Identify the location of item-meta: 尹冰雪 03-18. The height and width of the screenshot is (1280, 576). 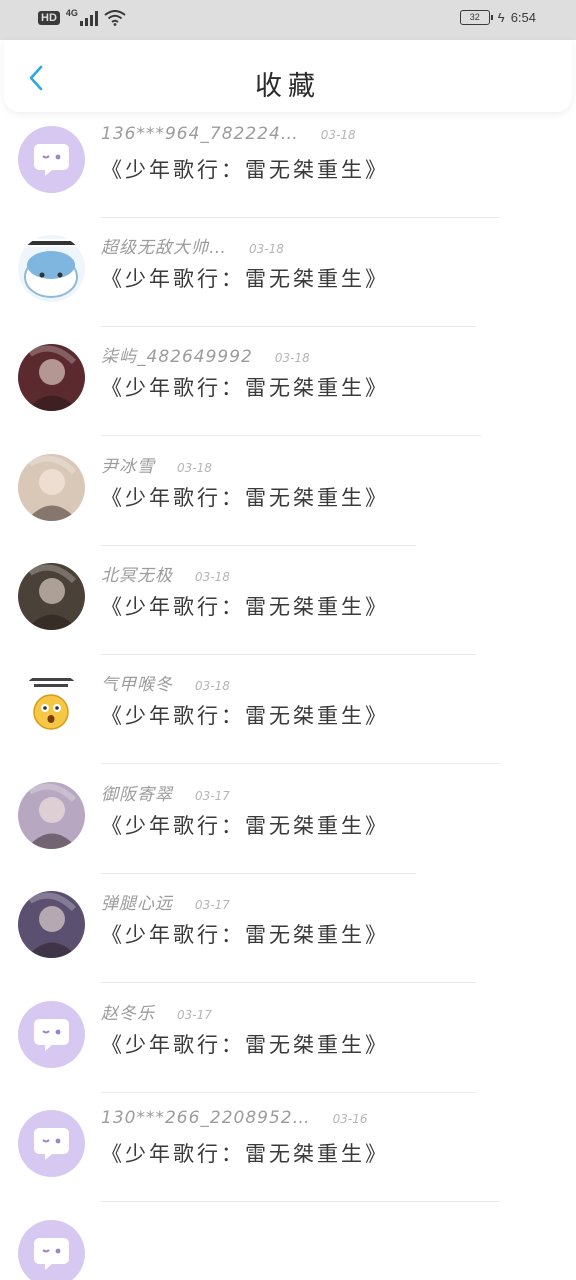
(156, 464).